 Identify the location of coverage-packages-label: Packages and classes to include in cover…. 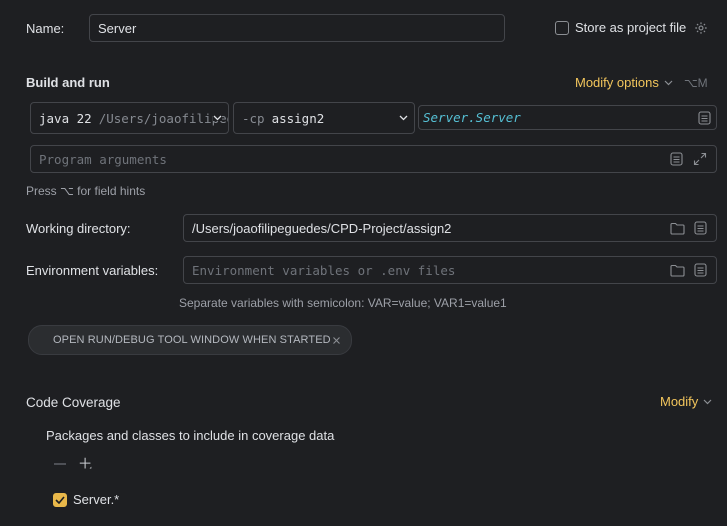
(190, 435).